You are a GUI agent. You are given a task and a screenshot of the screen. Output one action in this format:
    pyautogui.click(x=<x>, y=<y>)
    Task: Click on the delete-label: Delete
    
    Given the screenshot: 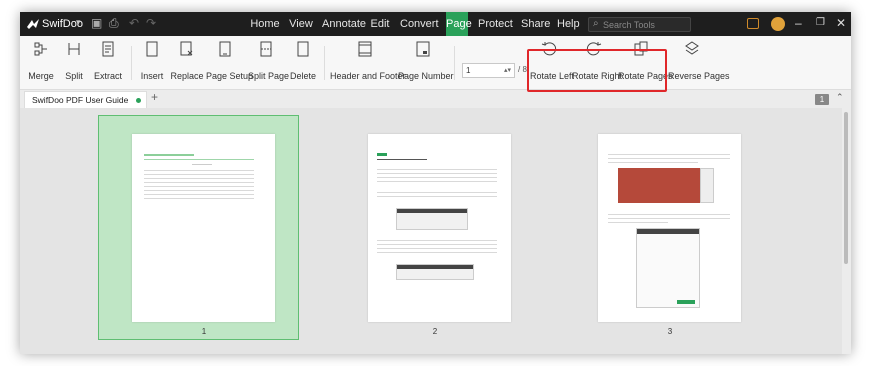 What is the action you would take?
    pyautogui.click(x=302, y=76)
    